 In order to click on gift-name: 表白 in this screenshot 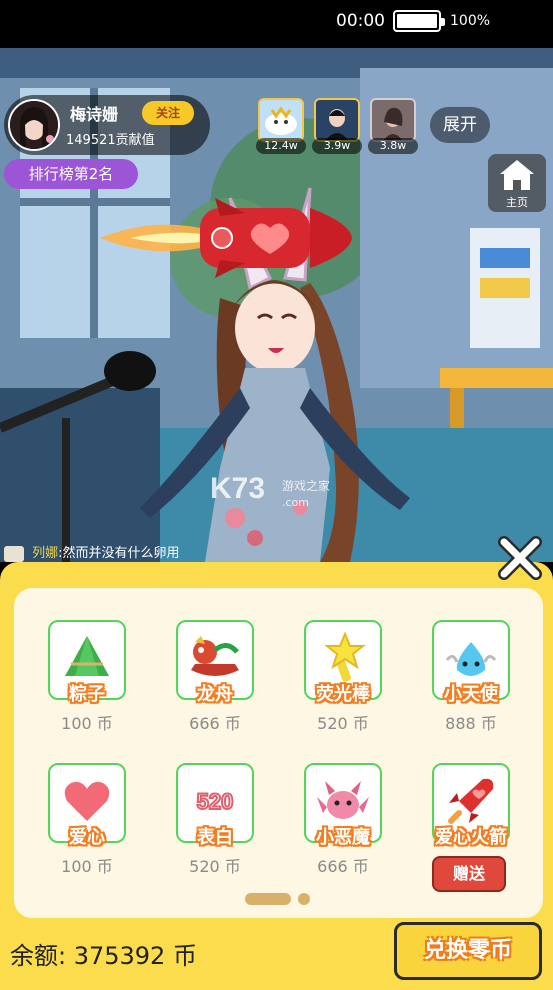, I will do `click(215, 837)`.